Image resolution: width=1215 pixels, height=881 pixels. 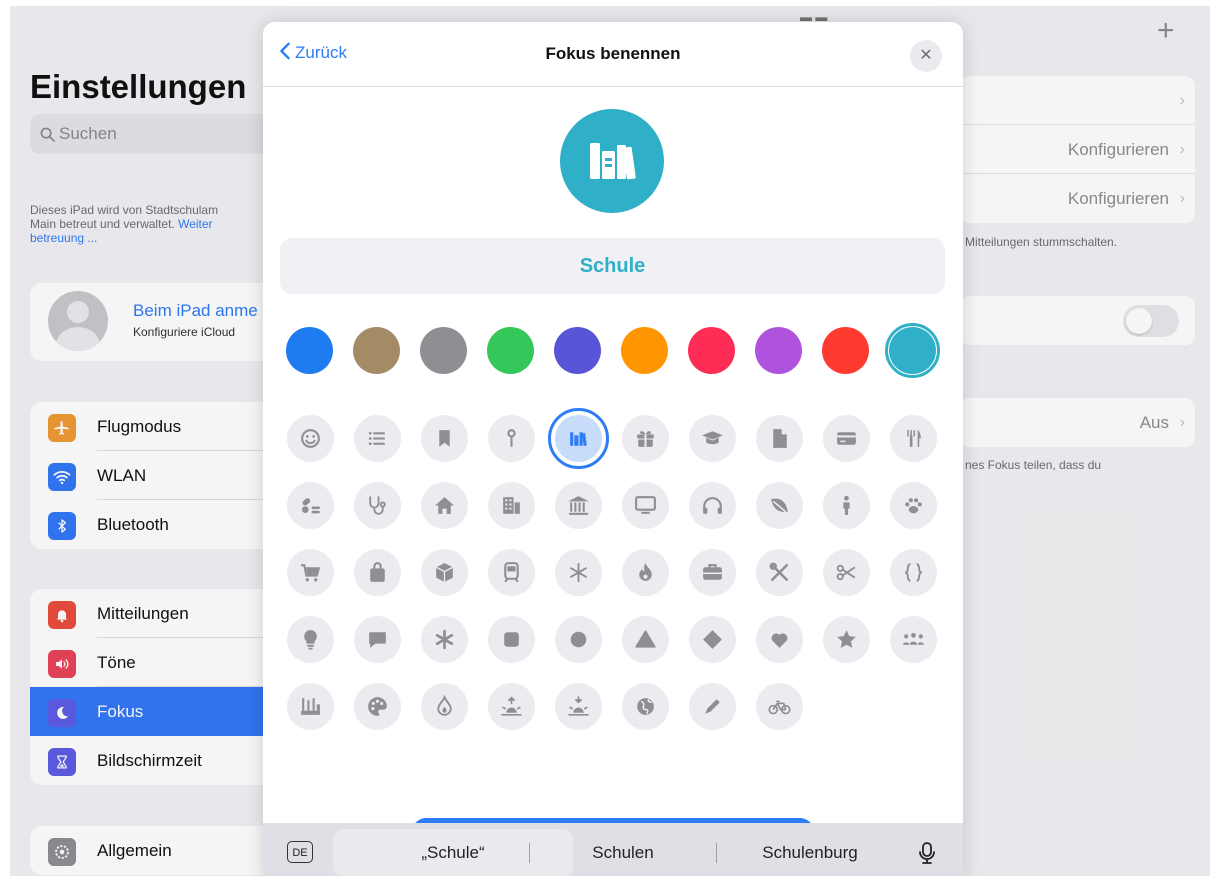 What do you see at coordinates (779, 572) in the screenshot?
I see `wrench-screwdriver-icon` at bounding box center [779, 572].